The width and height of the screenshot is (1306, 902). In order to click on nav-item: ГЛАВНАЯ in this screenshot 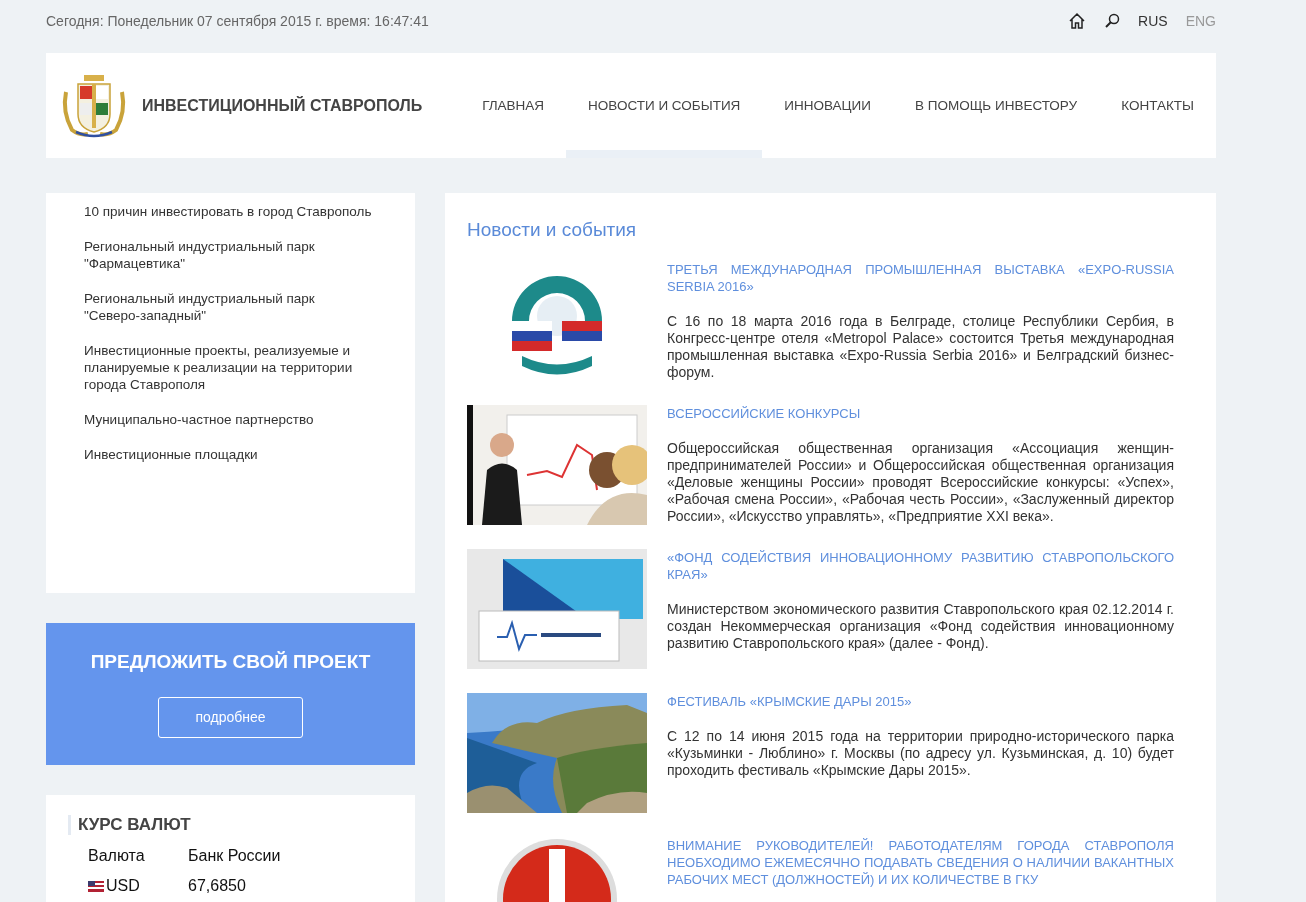, I will do `click(513, 105)`.